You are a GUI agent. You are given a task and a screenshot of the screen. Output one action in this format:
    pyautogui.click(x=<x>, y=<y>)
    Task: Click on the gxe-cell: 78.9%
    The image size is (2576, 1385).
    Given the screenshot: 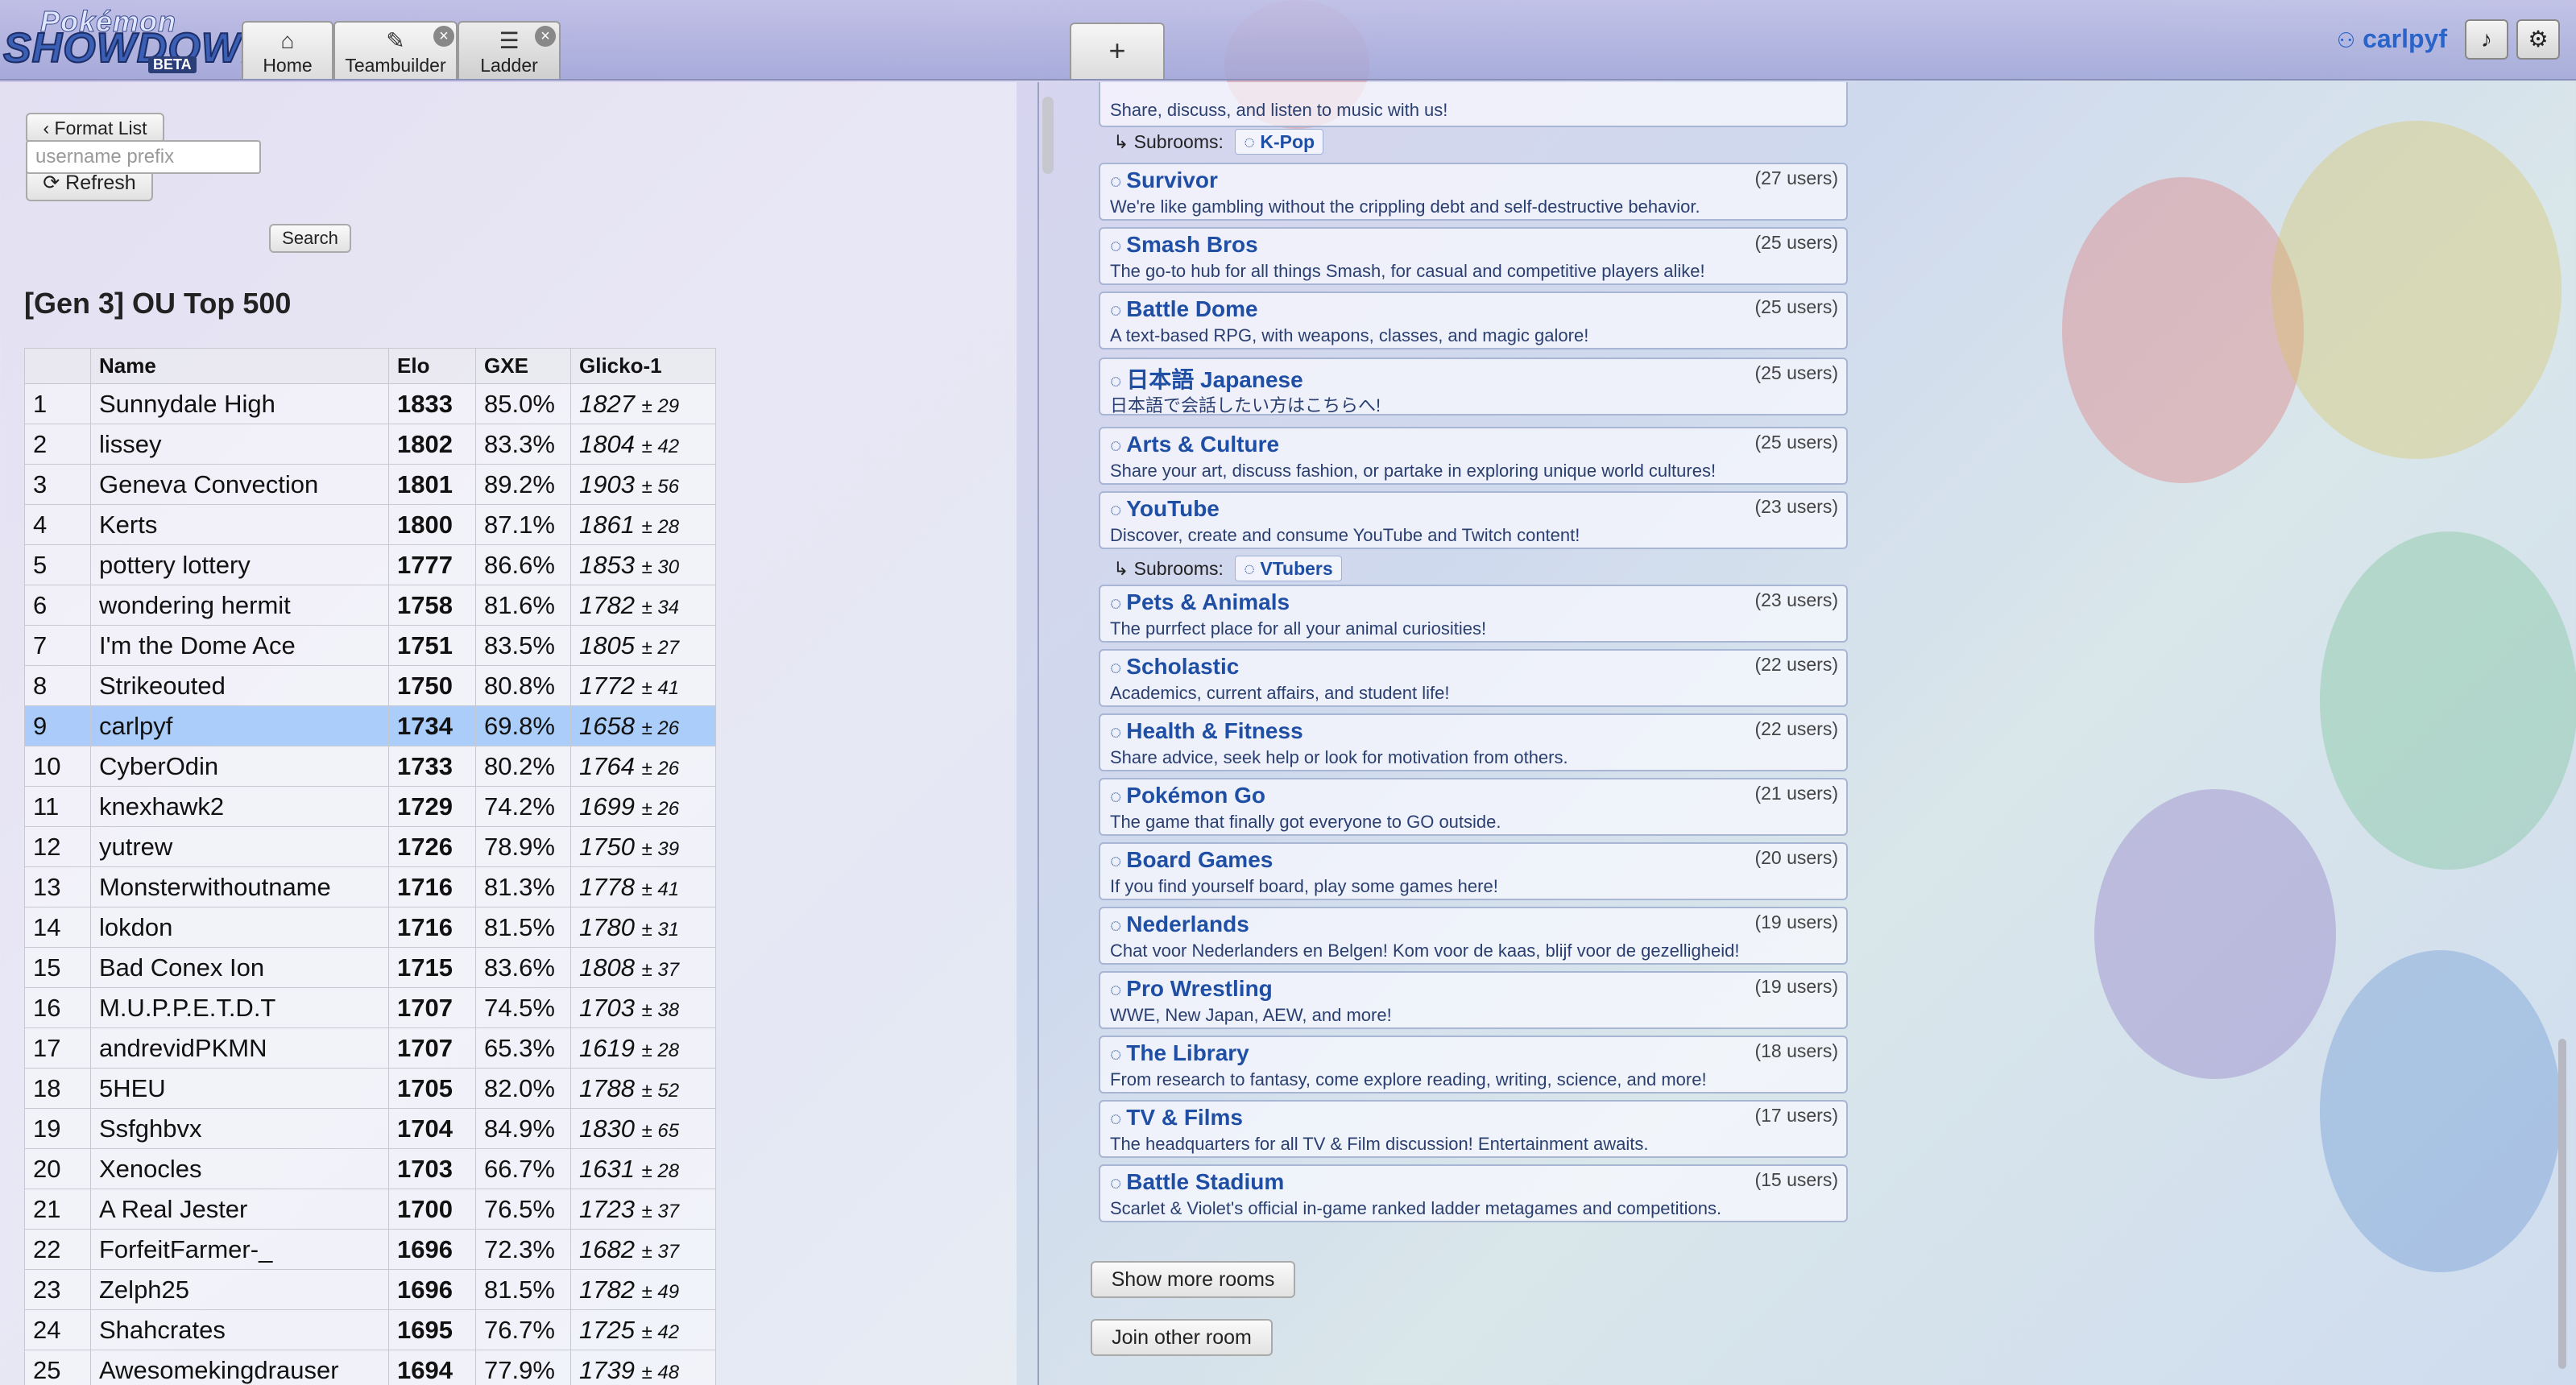 What is the action you would take?
    pyautogui.click(x=523, y=846)
    